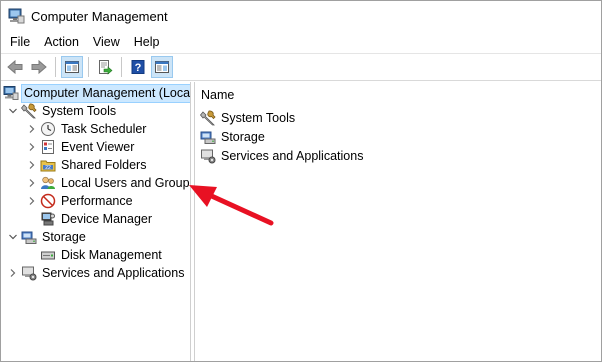  Describe the element at coordinates (48, 219) in the screenshot. I see `device-manager-icon` at that location.